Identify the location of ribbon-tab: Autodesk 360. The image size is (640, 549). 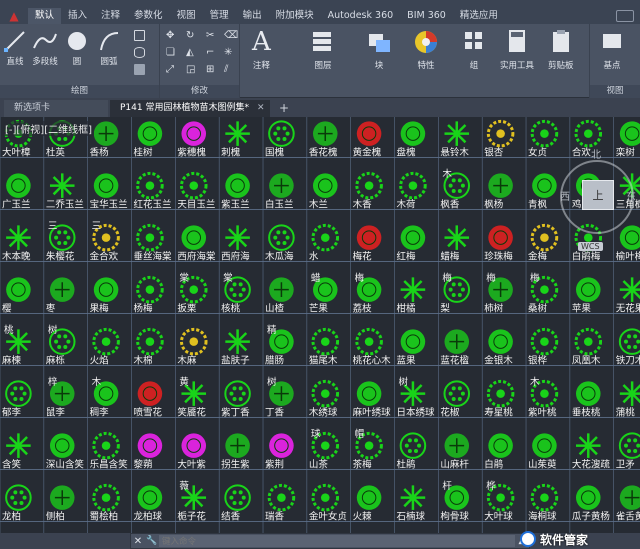
(361, 16).